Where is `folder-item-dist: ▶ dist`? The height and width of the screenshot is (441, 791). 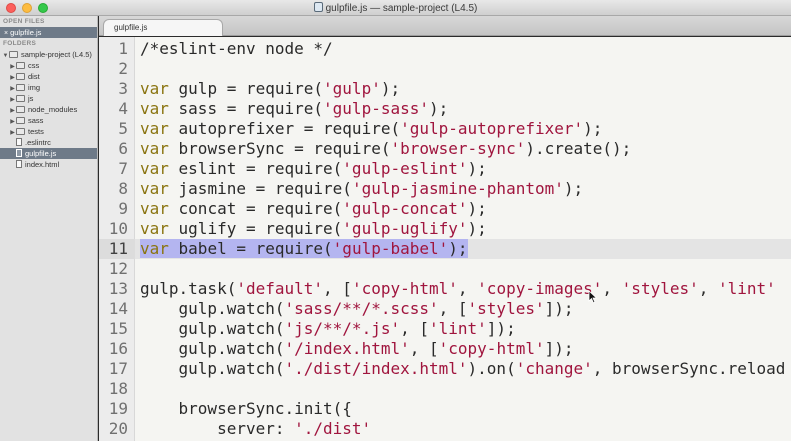
folder-item-dist: ▶ dist is located at coordinates (48, 76).